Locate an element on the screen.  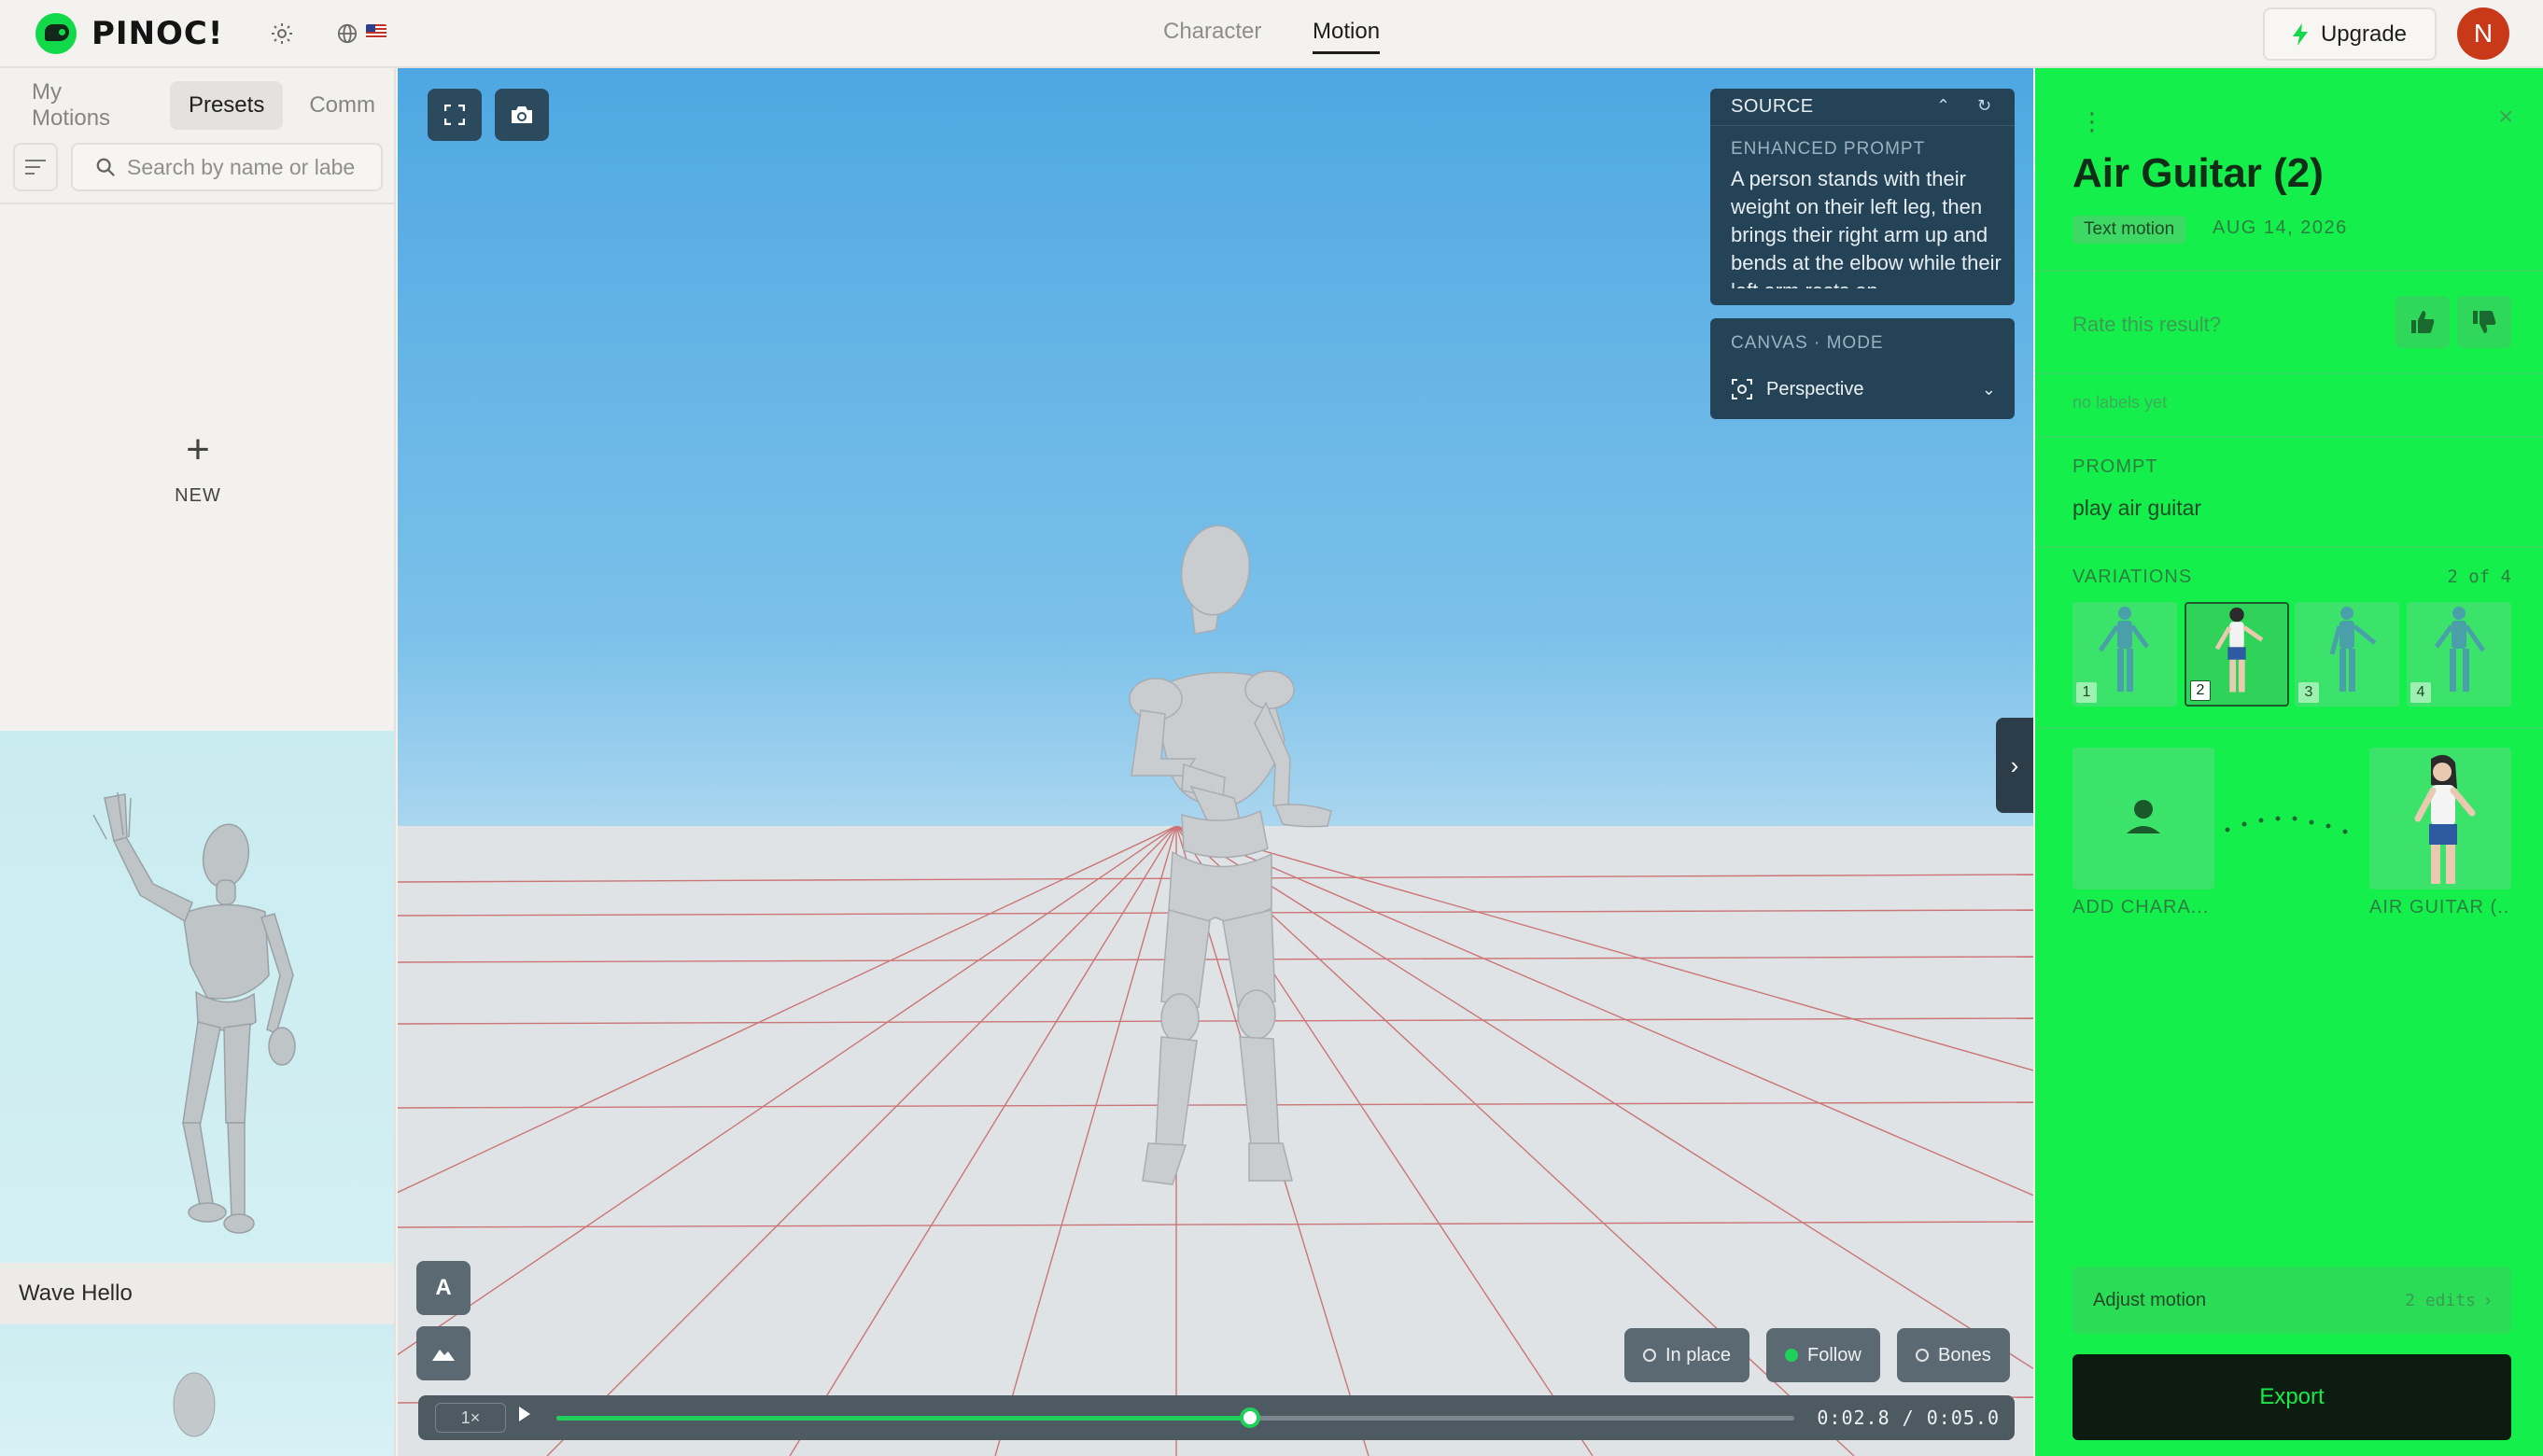
timeline-bar: 1× 0:02.8 / 0:05.0 is located at coordinates (1216, 1417).